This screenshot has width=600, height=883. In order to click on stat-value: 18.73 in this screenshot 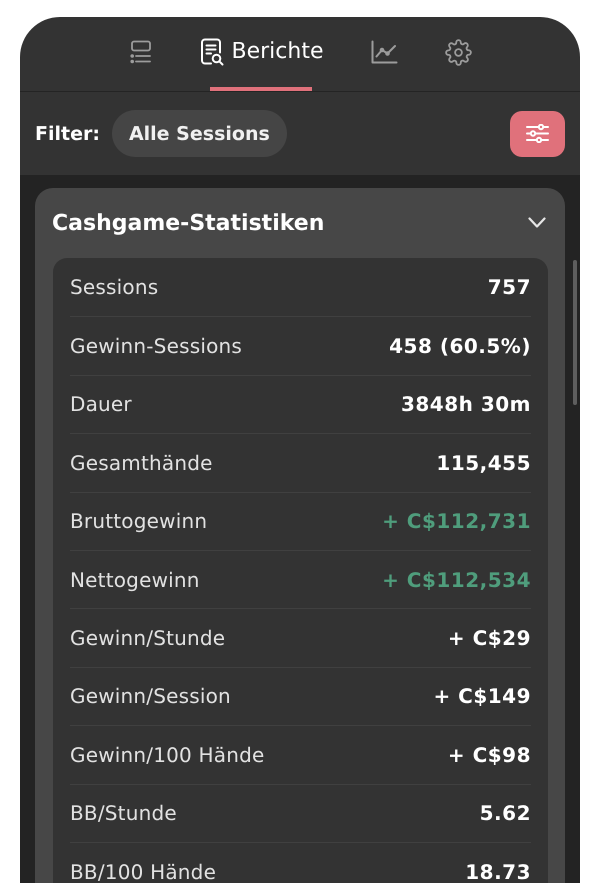, I will do `click(498, 871)`.